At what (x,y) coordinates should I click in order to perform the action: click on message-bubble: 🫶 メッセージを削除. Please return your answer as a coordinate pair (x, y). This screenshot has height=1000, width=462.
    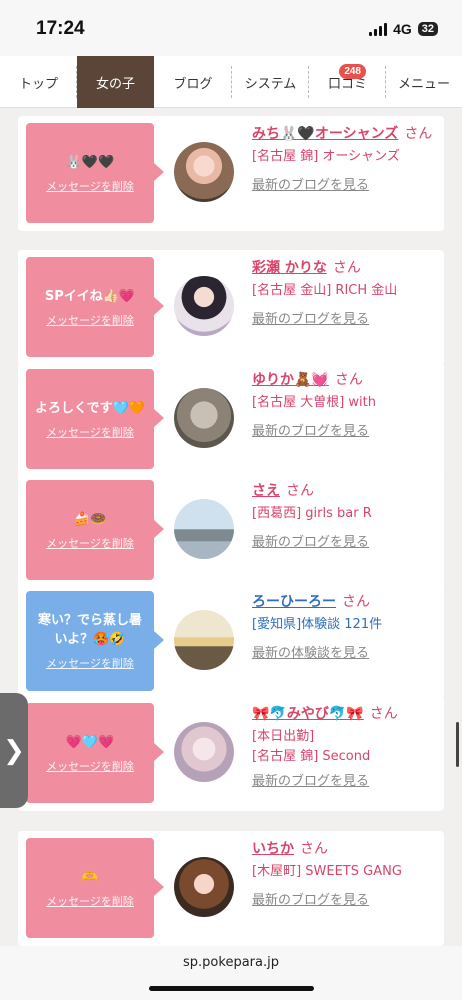
    Looking at the image, I should click on (95, 888).